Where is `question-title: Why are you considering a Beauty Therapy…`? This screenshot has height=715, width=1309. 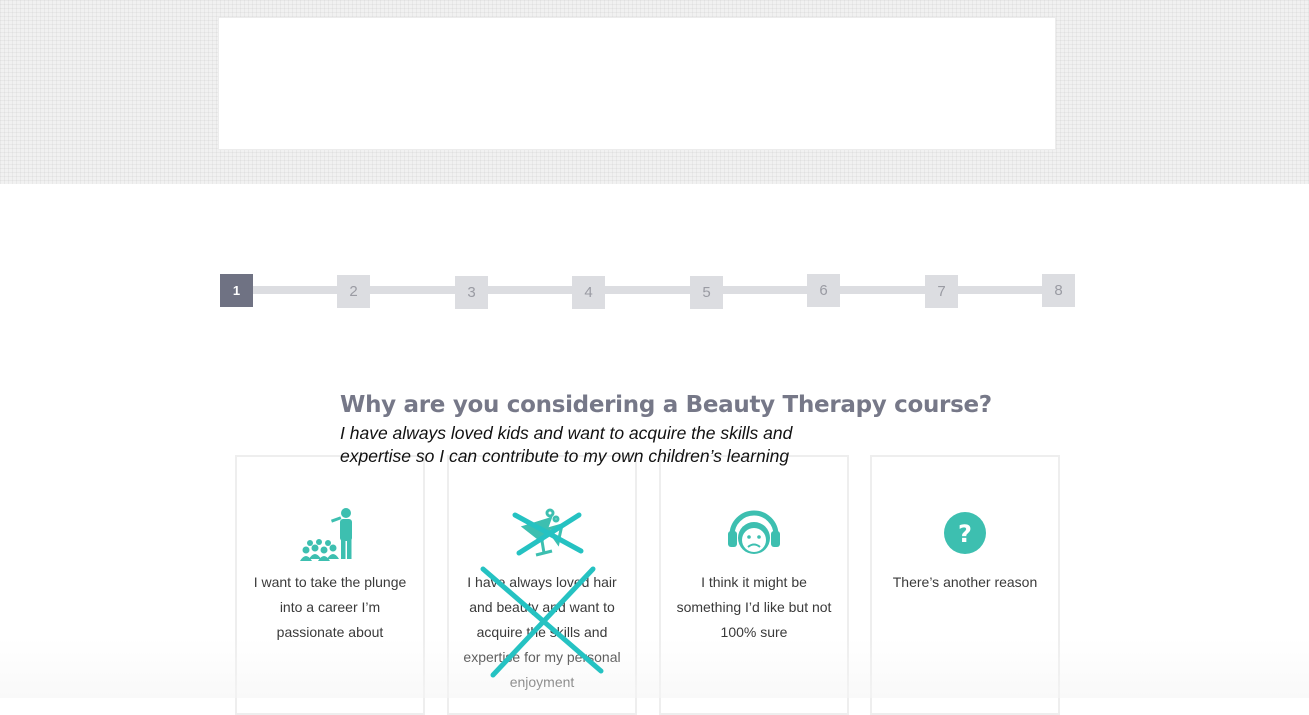 question-title: Why are you considering a Beauty Therapy… is located at coordinates (666, 405).